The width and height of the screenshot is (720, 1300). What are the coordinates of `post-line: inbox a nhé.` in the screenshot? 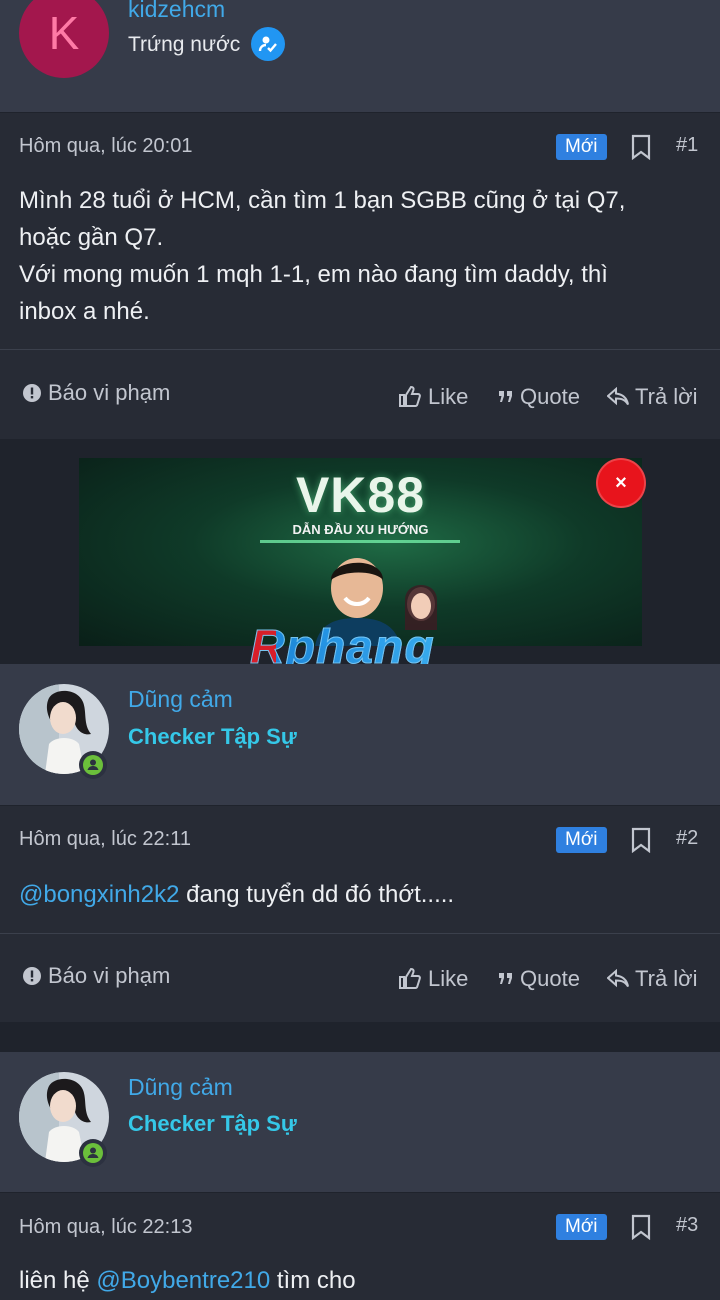 It's located at (84, 311).